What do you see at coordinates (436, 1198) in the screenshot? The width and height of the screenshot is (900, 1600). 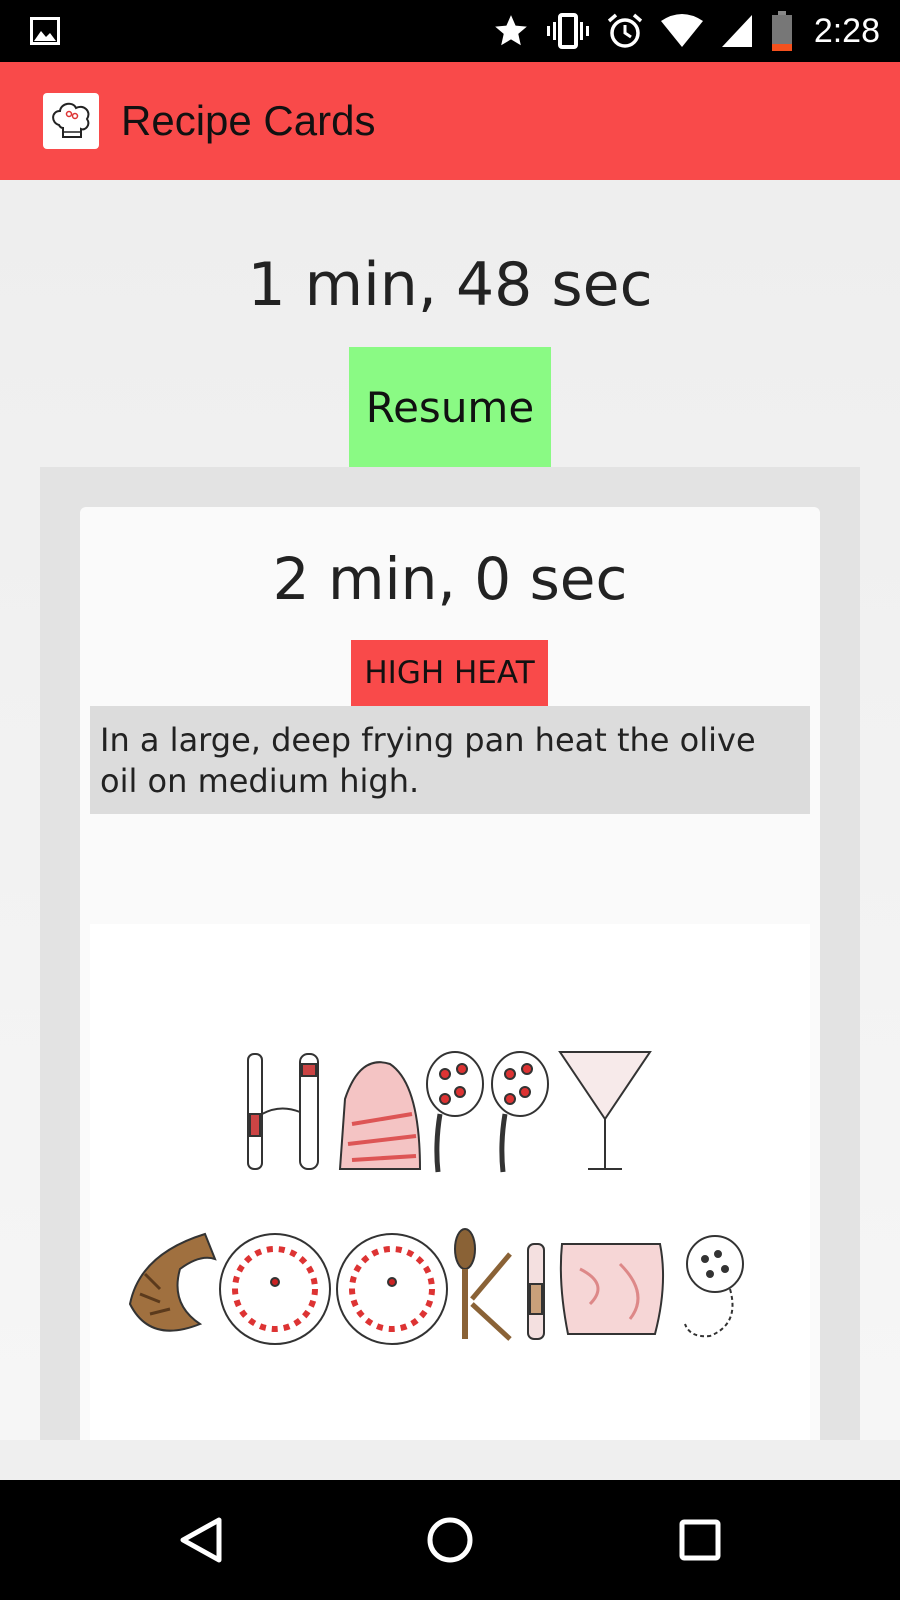 I see `happy-cooking-artwork` at bounding box center [436, 1198].